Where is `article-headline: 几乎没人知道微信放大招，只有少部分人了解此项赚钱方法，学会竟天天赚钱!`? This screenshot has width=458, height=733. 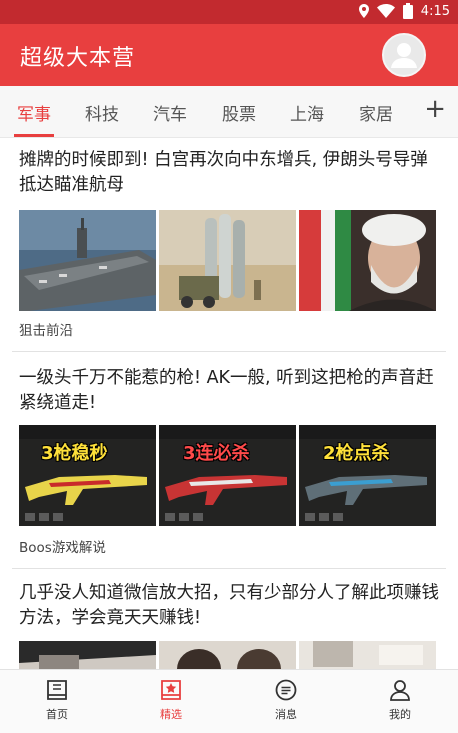
article-headline: 几乎没人知道微信放大招，只有少部分人了解此项赚钱方法，学会竟天天赚钱! is located at coordinates (229, 605).